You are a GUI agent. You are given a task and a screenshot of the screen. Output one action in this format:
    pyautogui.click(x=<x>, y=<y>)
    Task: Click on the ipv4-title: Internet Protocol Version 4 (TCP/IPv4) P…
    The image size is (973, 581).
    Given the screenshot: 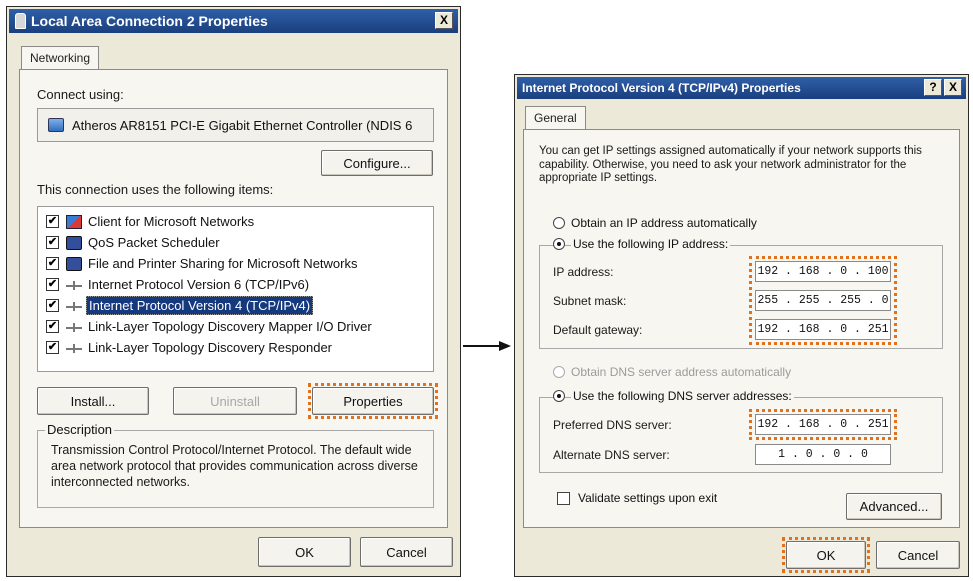 What is the action you would take?
    pyautogui.click(x=661, y=88)
    